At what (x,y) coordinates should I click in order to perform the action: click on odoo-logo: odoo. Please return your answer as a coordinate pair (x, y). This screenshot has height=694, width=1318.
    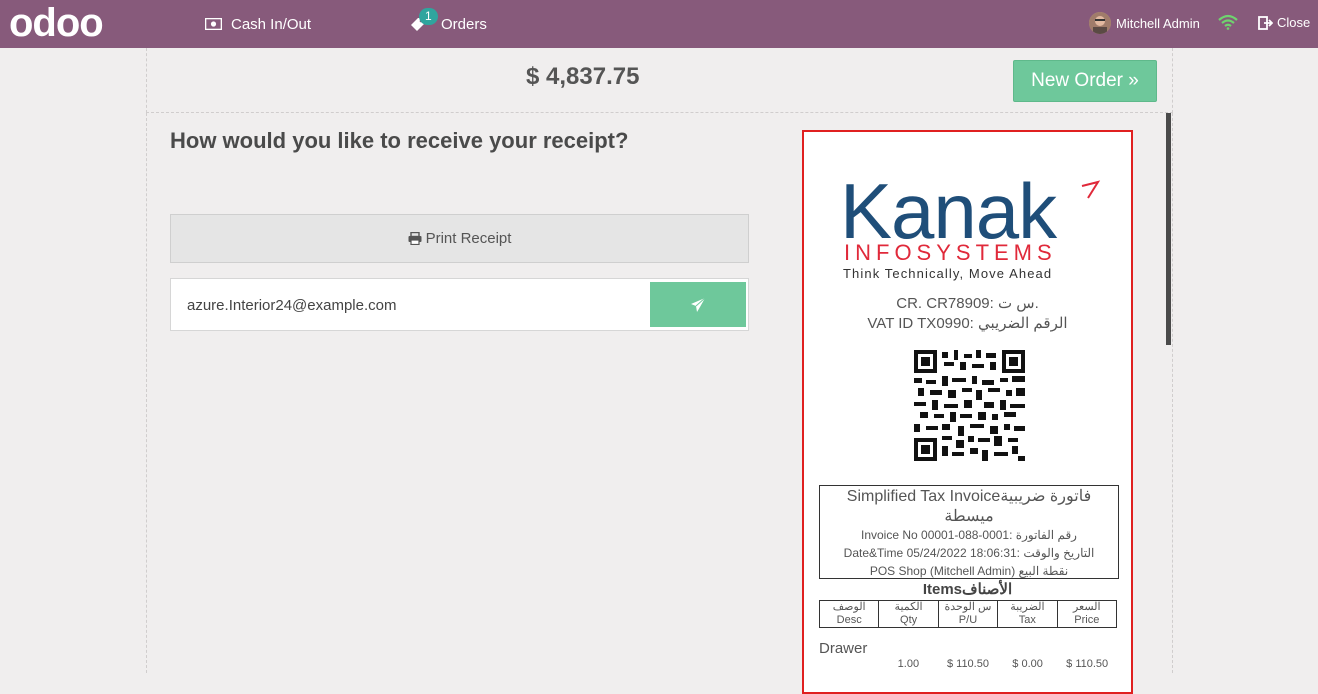
    Looking at the image, I should click on (56, 24).